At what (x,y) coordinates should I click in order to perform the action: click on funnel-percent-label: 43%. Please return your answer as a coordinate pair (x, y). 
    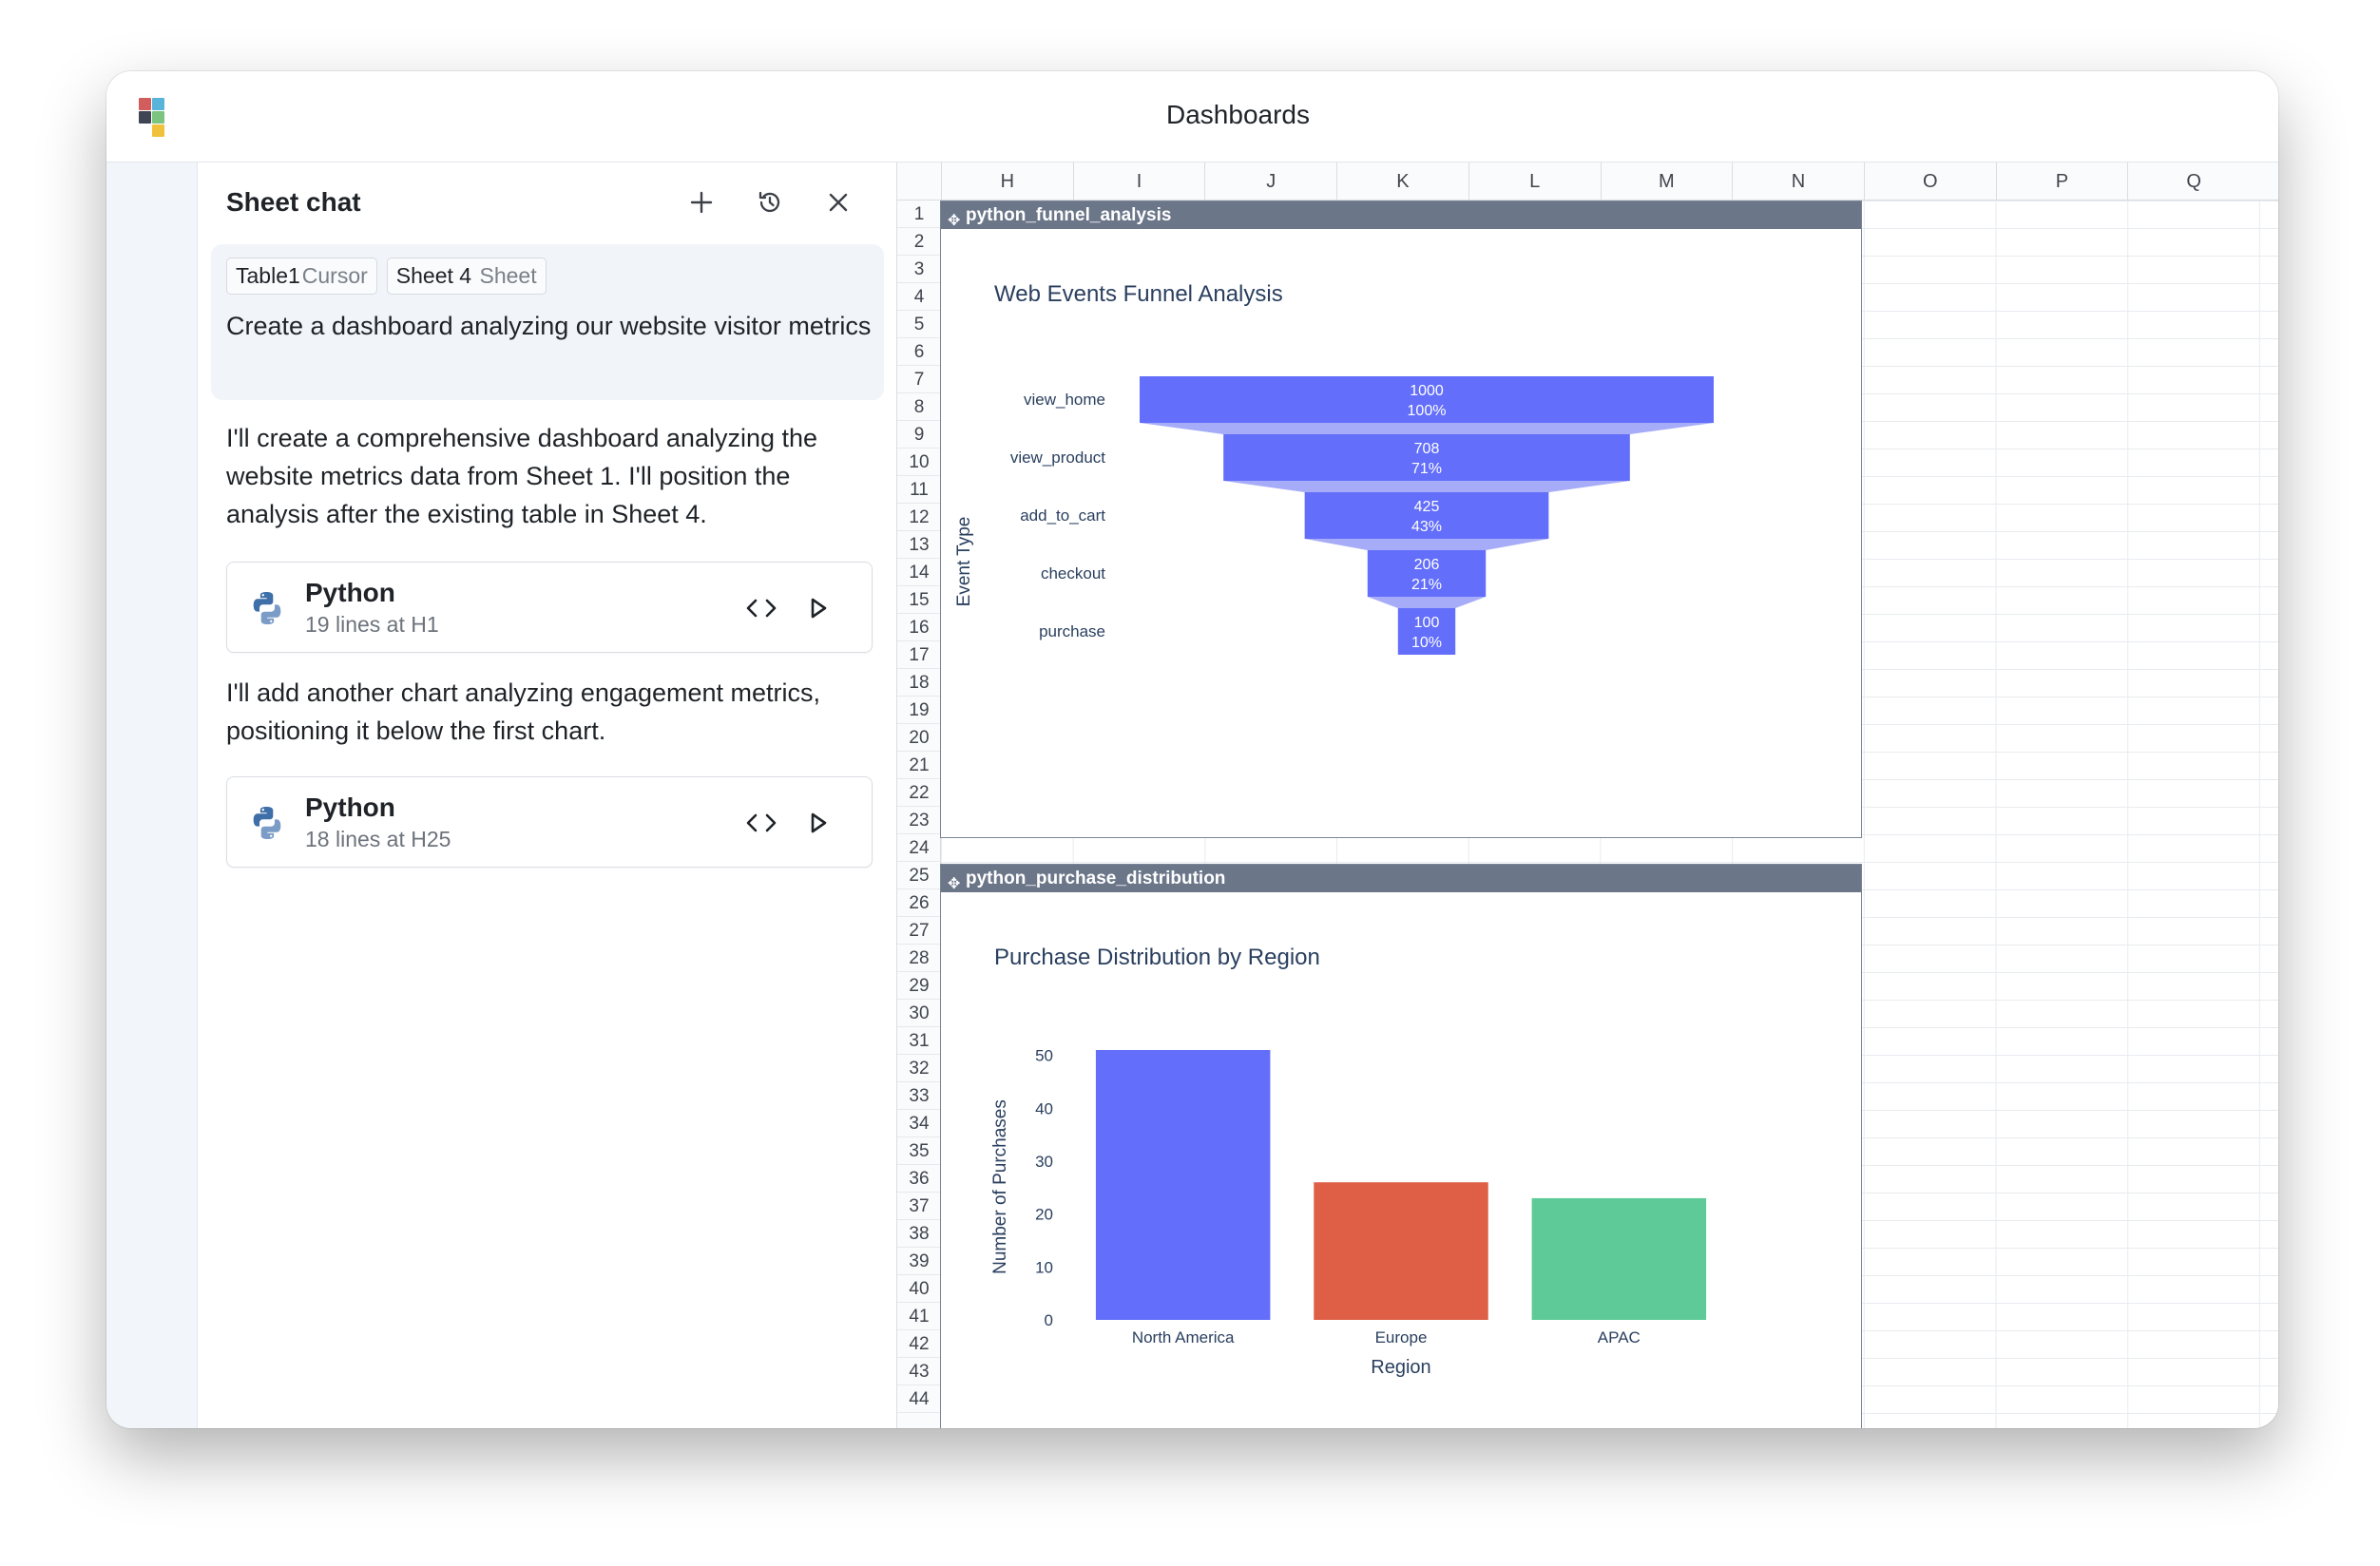
    Looking at the image, I should click on (1426, 527).